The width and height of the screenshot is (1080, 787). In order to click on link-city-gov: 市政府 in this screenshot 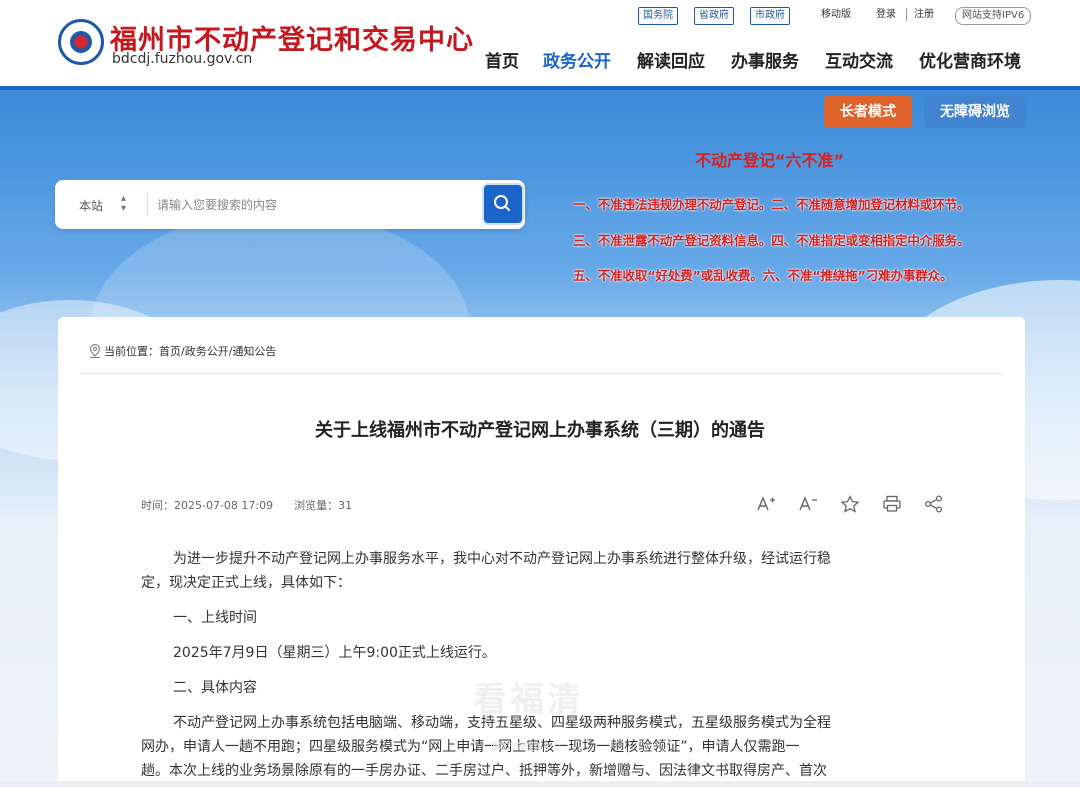, I will do `click(770, 16)`.